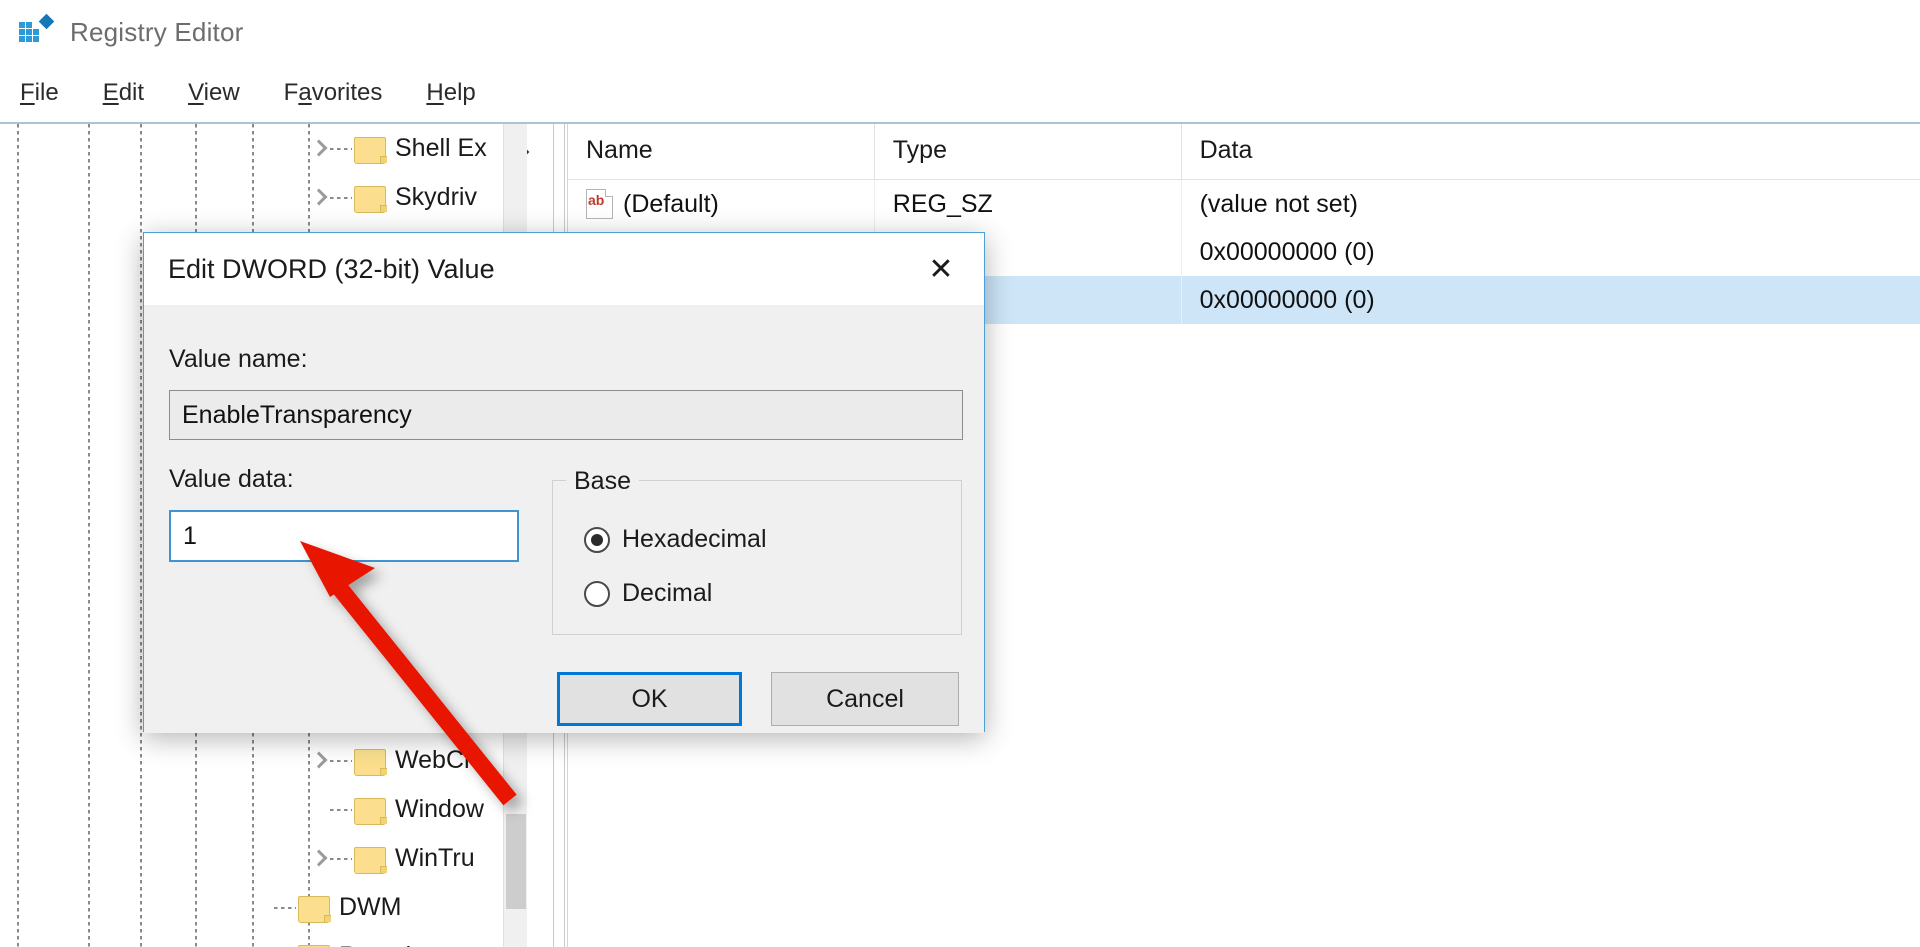  What do you see at coordinates (667, 593) in the screenshot?
I see `radio-label-decimal: Decimal` at bounding box center [667, 593].